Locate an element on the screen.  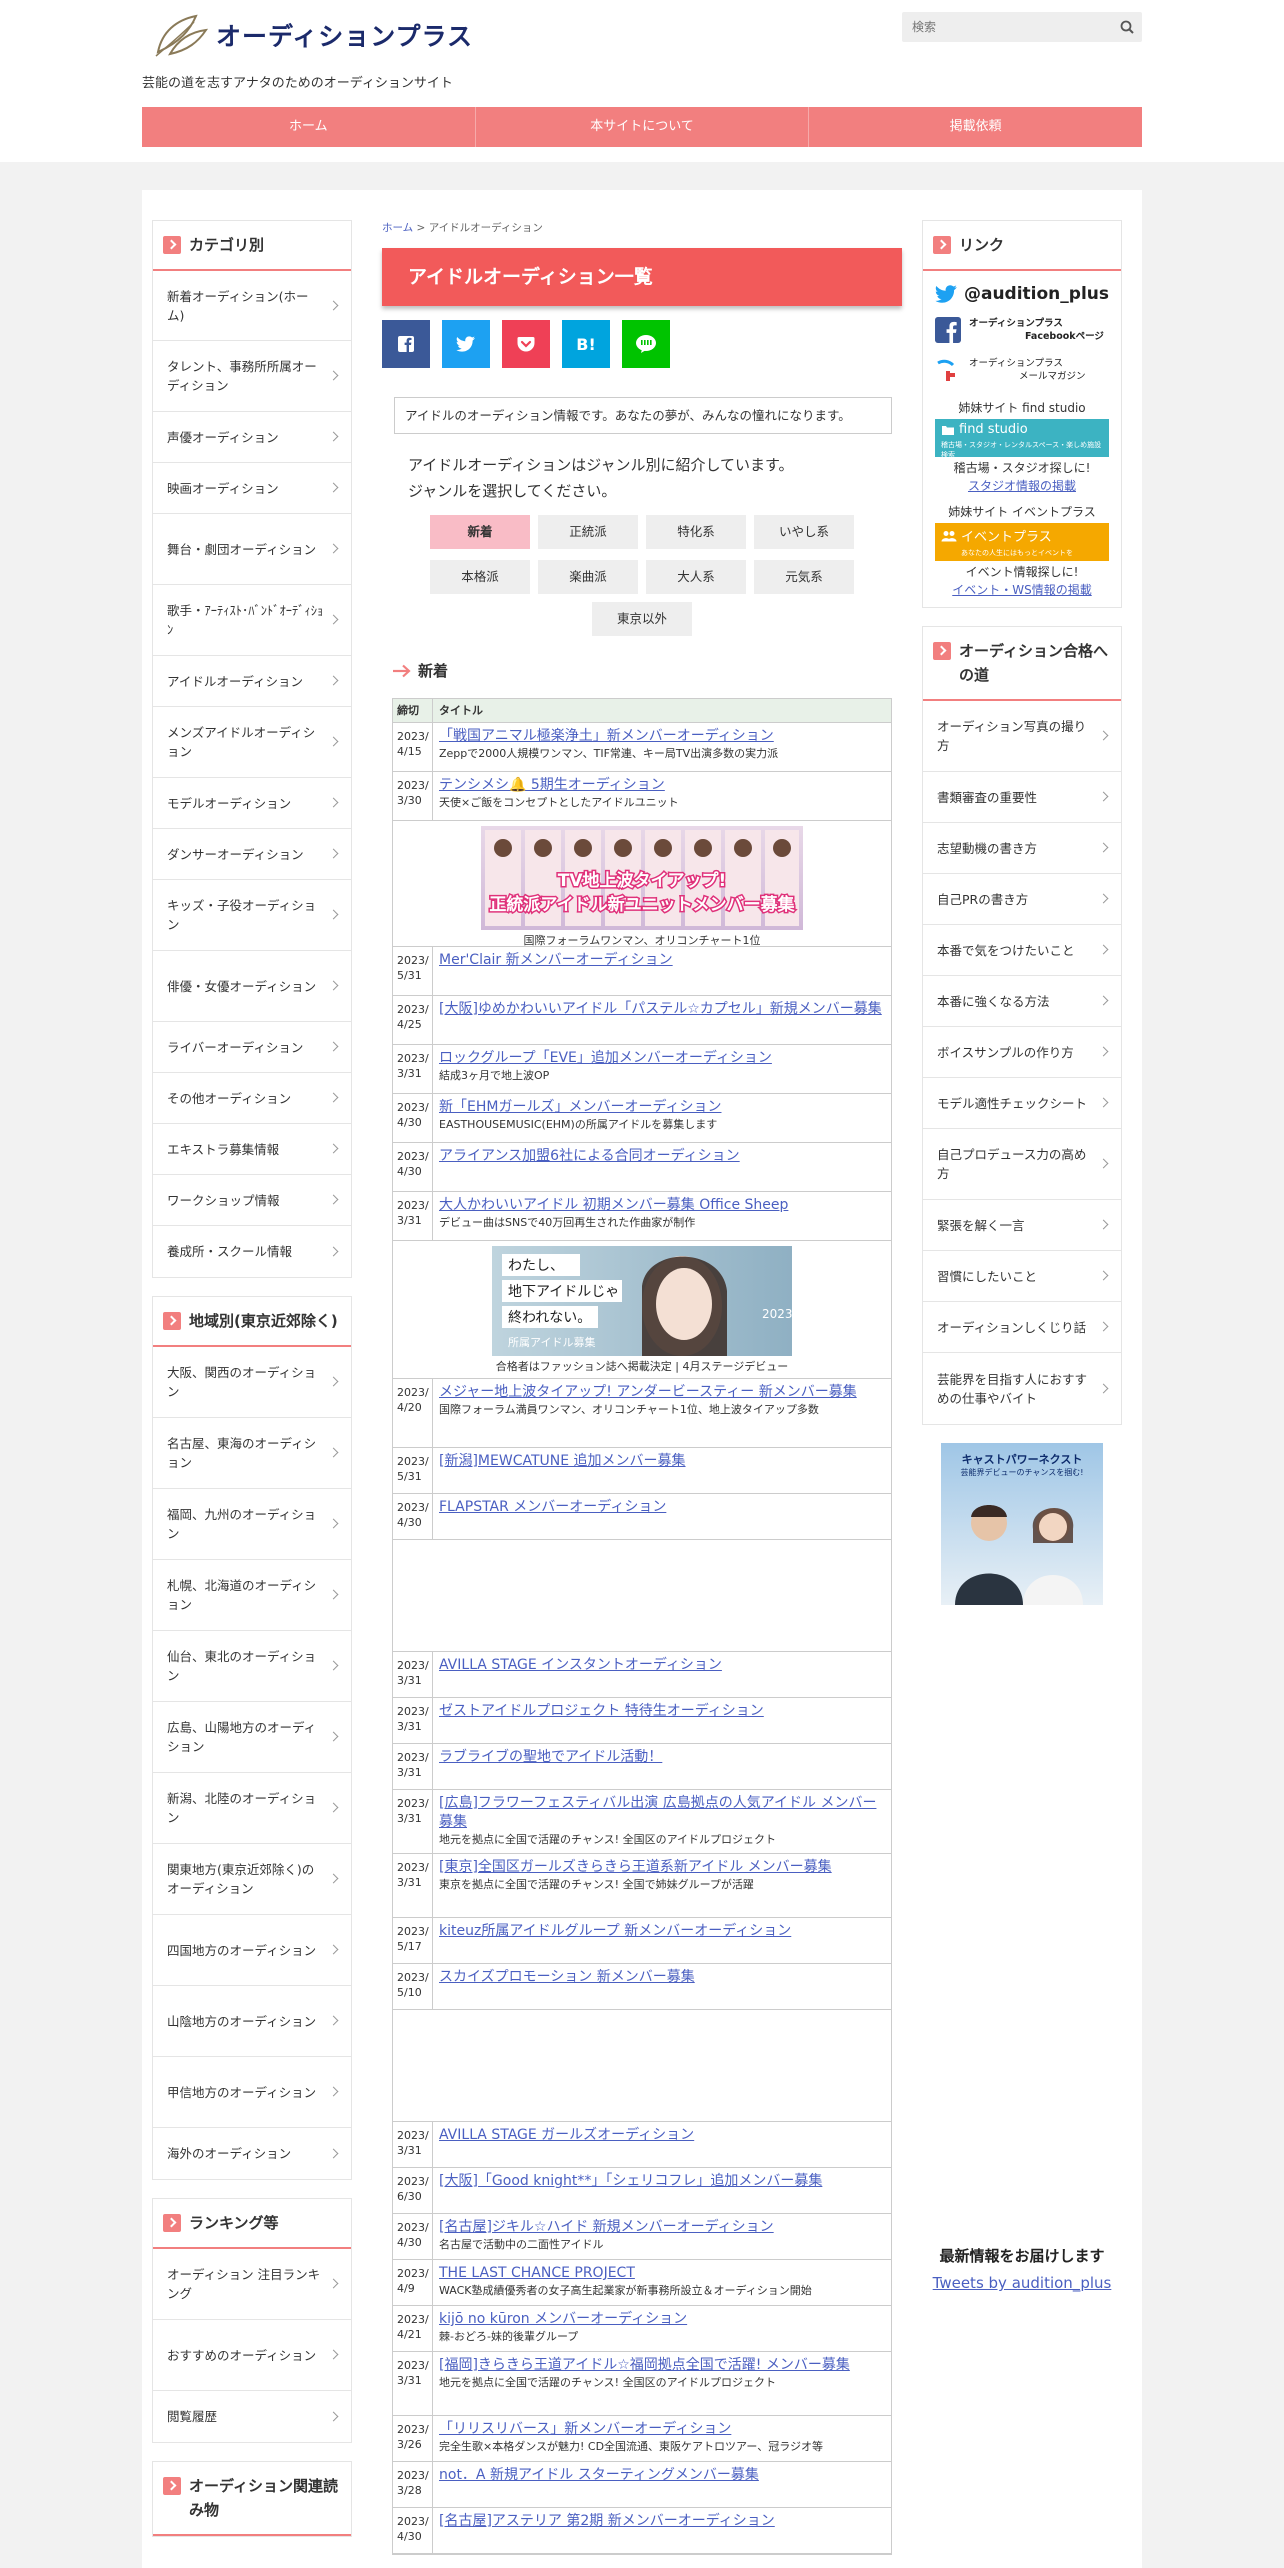
guide-item: ボイスサンプルの作り方 is located at coordinates (1022, 1052).